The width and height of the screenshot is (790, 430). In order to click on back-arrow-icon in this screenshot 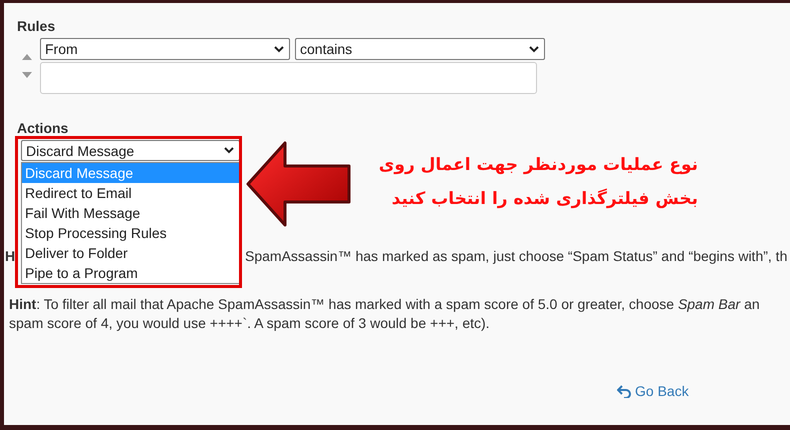, I will do `click(624, 391)`.